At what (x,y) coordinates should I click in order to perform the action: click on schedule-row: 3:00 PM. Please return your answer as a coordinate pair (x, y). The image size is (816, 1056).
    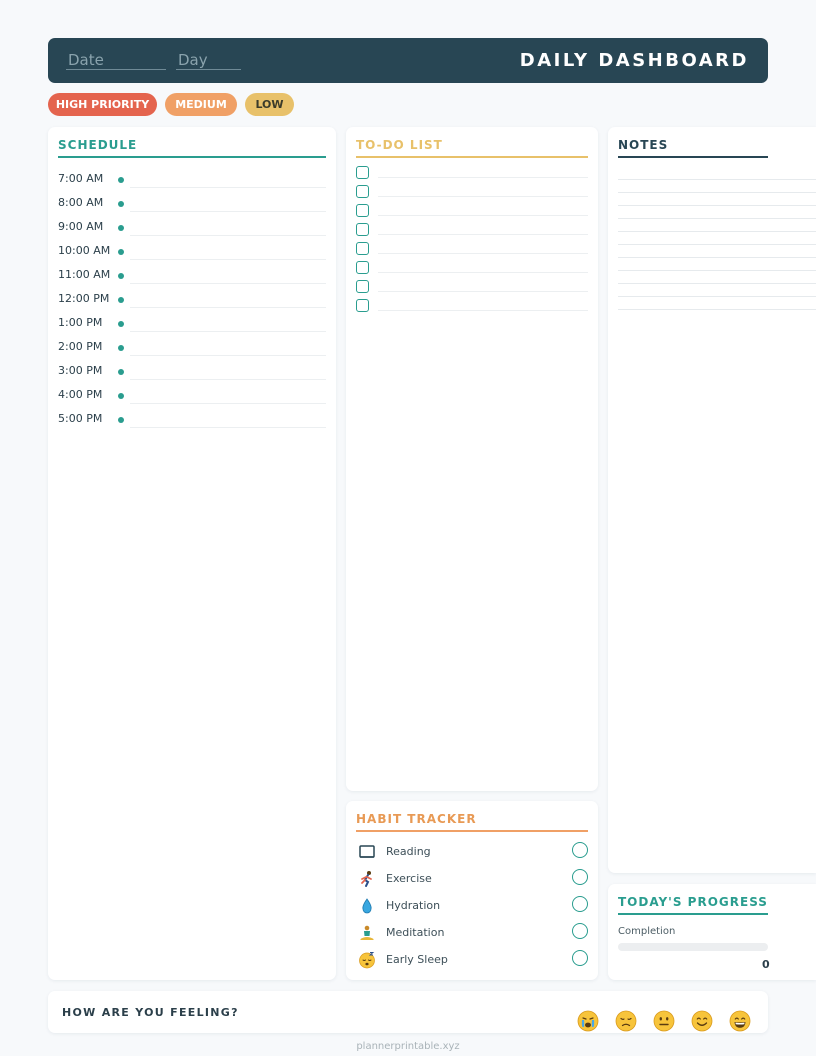
    Looking at the image, I should click on (192, 372).